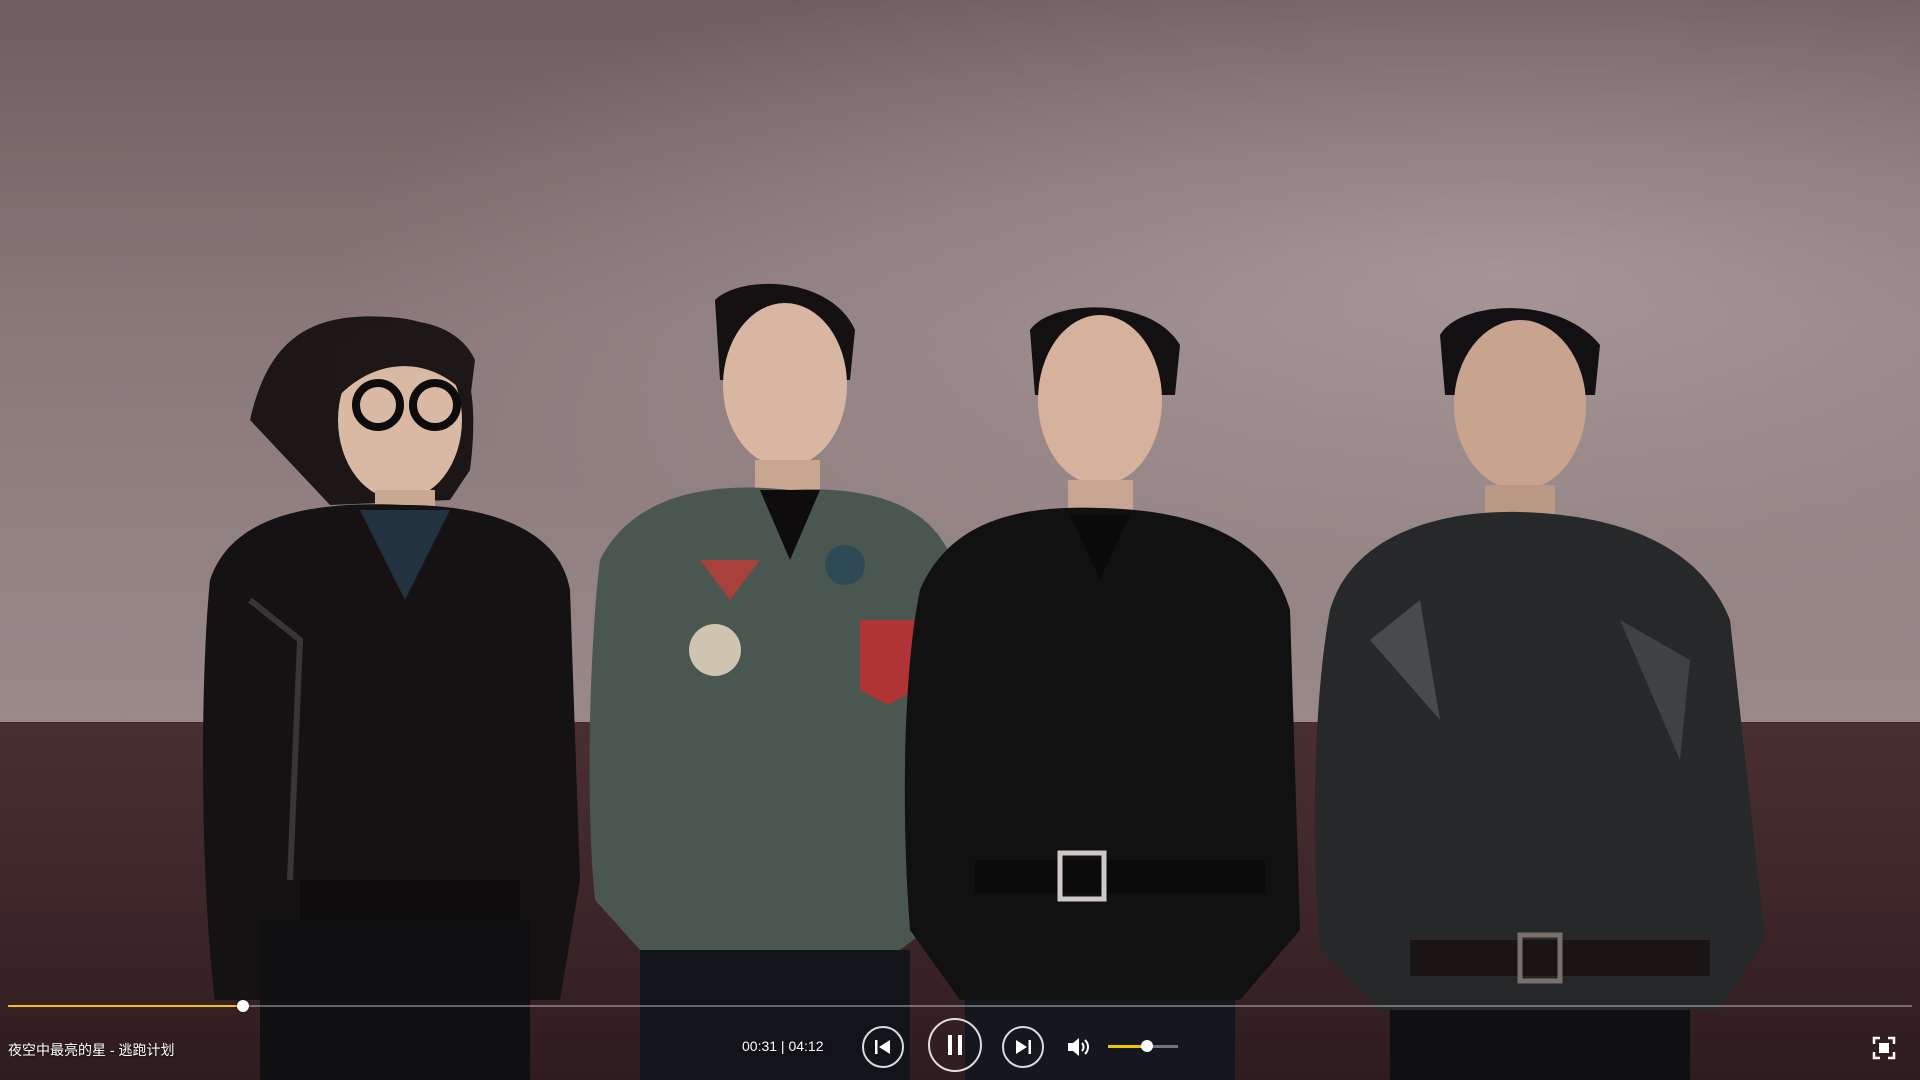  Describe the element at coordinates (242, 1006) in the screenshot. I see `seek-bar-handle` at that location.